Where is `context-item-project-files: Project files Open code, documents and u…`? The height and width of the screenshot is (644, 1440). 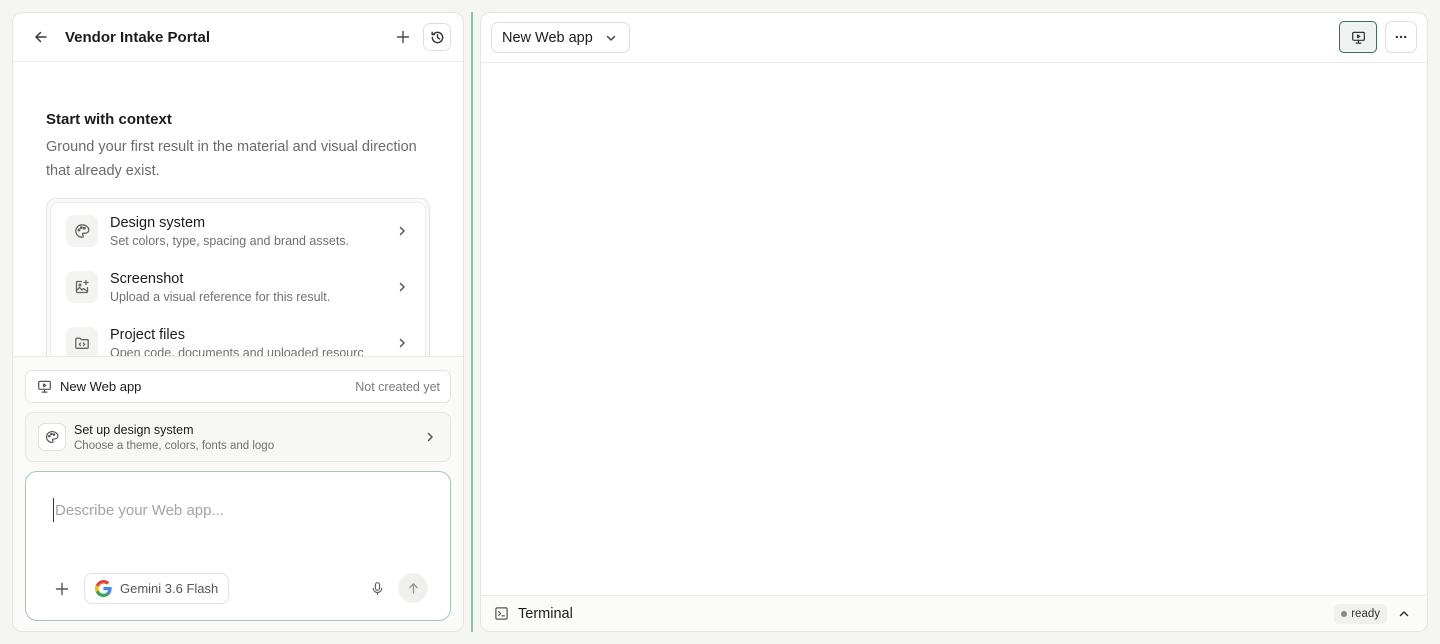
context-item-project-files: Project files Open code, documents and u… is located at coordinates (238, 335).